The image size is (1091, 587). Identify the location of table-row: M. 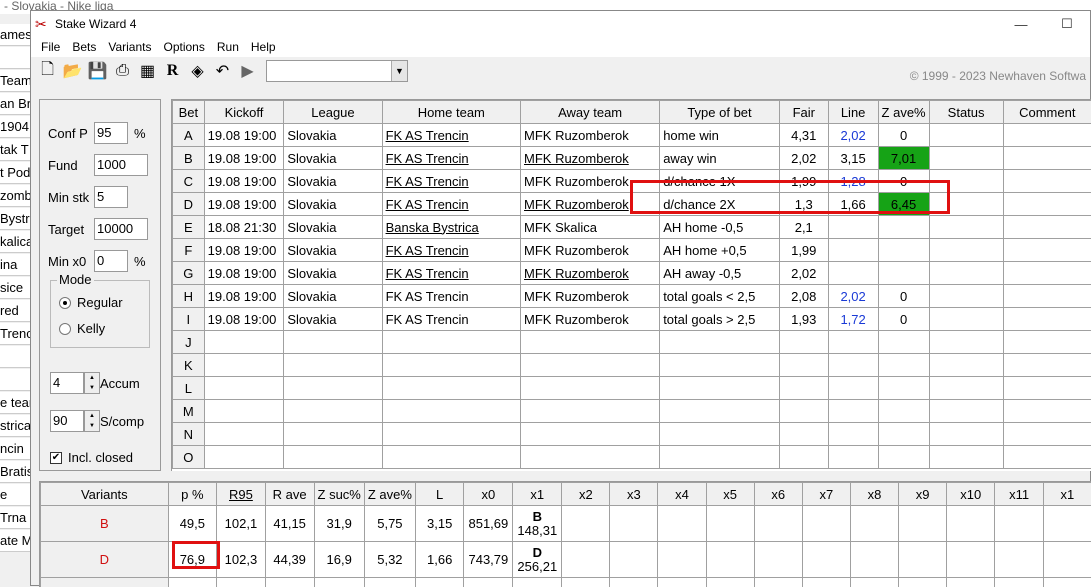
(632, 411).